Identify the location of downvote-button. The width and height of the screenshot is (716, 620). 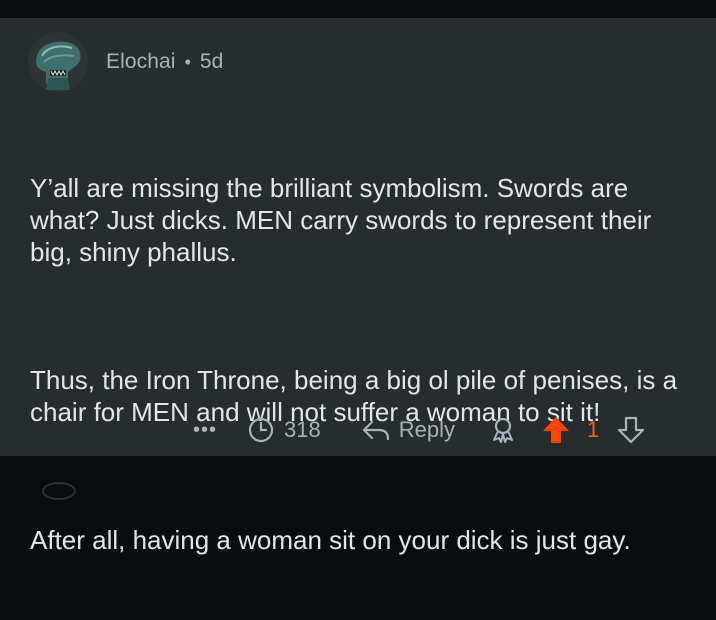
(631, 430).